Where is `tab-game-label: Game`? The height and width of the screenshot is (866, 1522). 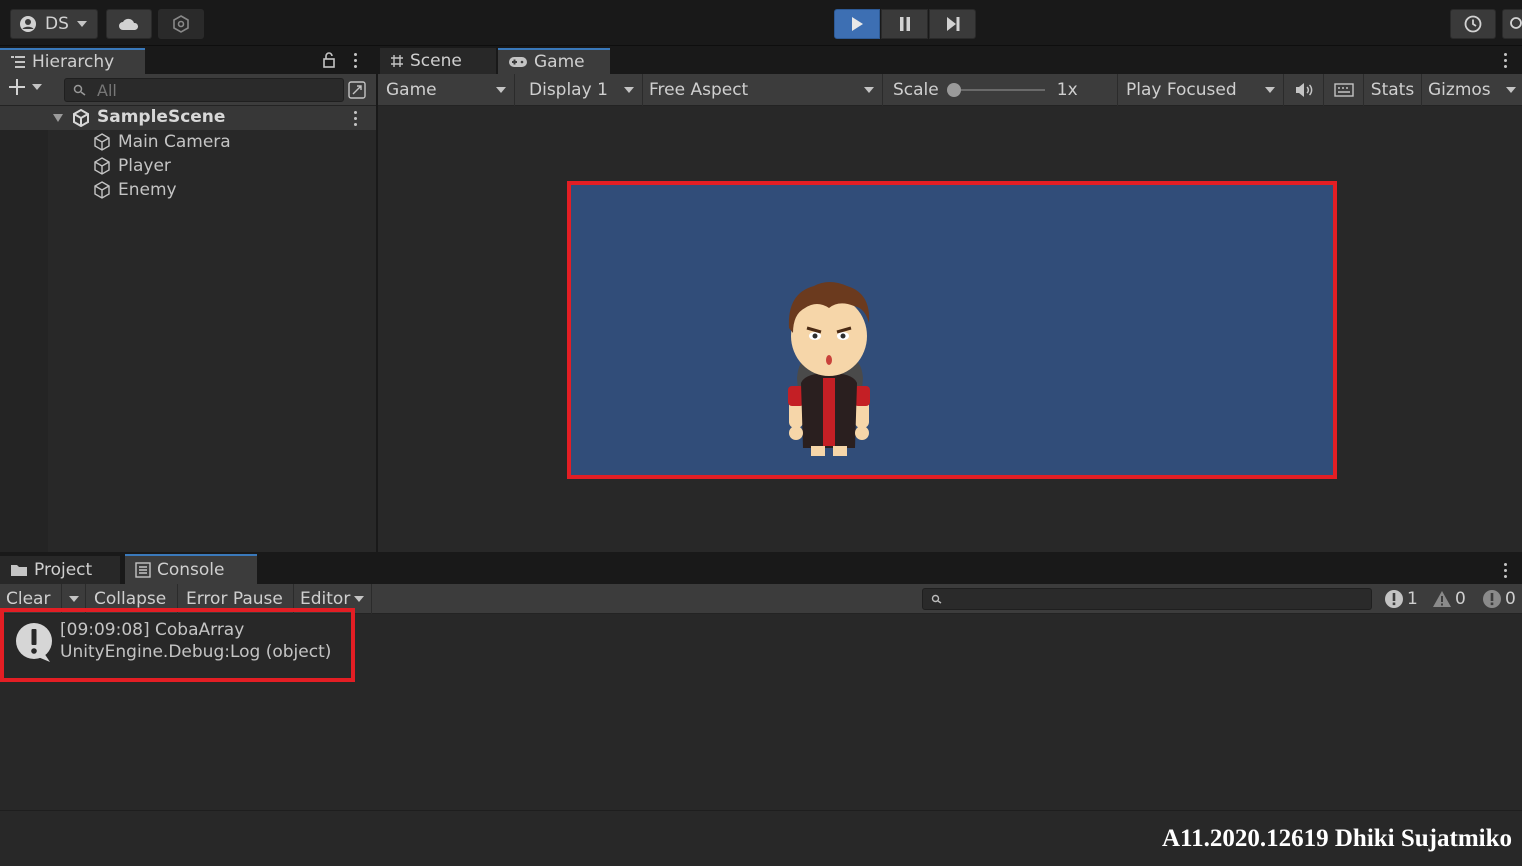
tab-game-label: Game is located at coordinates (559, 62).